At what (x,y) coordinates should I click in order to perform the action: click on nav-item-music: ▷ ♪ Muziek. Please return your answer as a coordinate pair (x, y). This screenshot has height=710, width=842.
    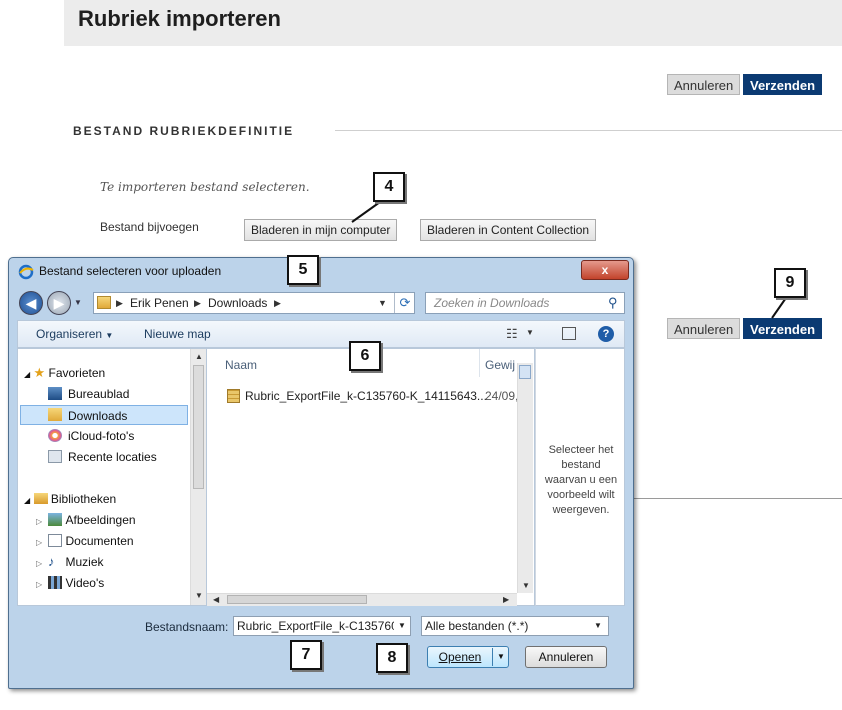
    Looking at the image, I should click on (70, 562).